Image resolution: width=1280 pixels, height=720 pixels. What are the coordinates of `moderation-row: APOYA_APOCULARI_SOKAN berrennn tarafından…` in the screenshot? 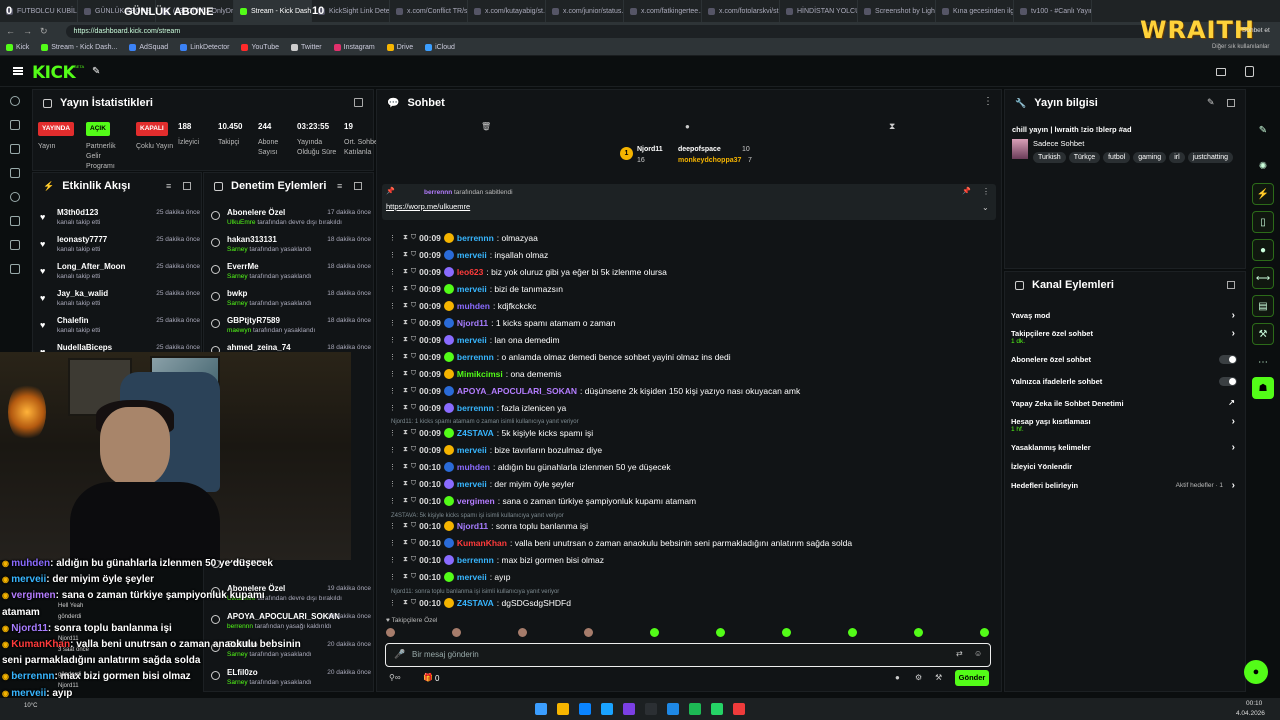 It's located at (291, 623).